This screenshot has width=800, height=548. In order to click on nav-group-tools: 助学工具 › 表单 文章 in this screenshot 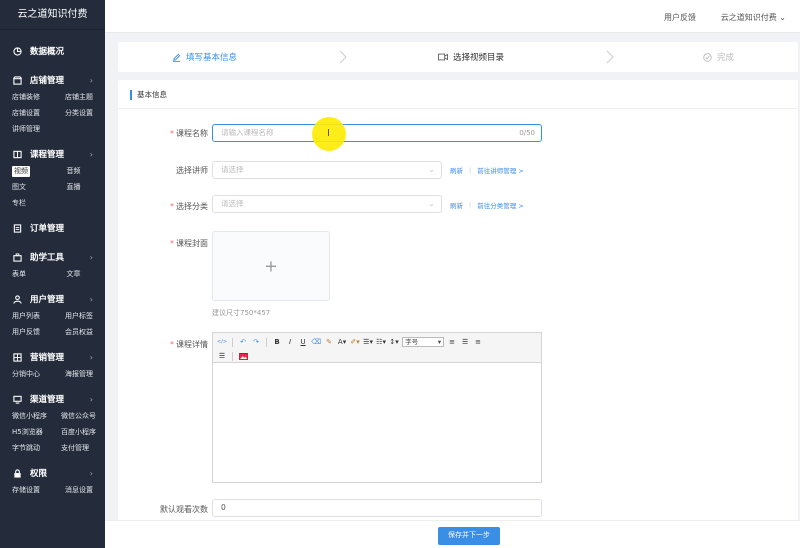, I will do `click(52, 259)`.